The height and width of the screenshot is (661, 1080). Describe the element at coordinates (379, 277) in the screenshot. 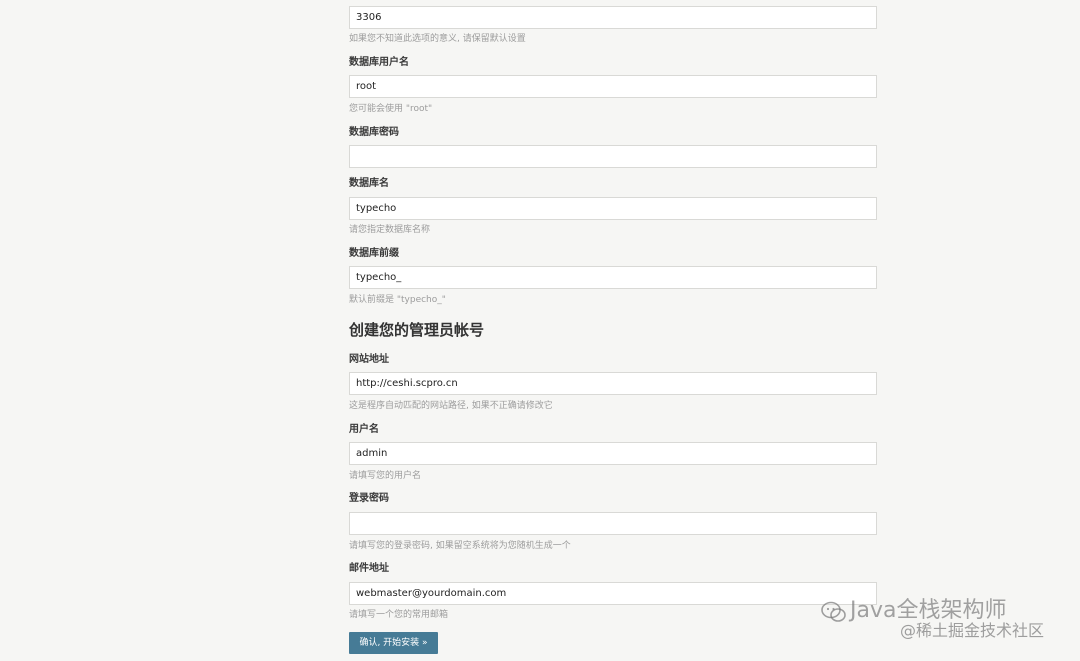

I see `db-prefix-input-value: typecho_` at that location.